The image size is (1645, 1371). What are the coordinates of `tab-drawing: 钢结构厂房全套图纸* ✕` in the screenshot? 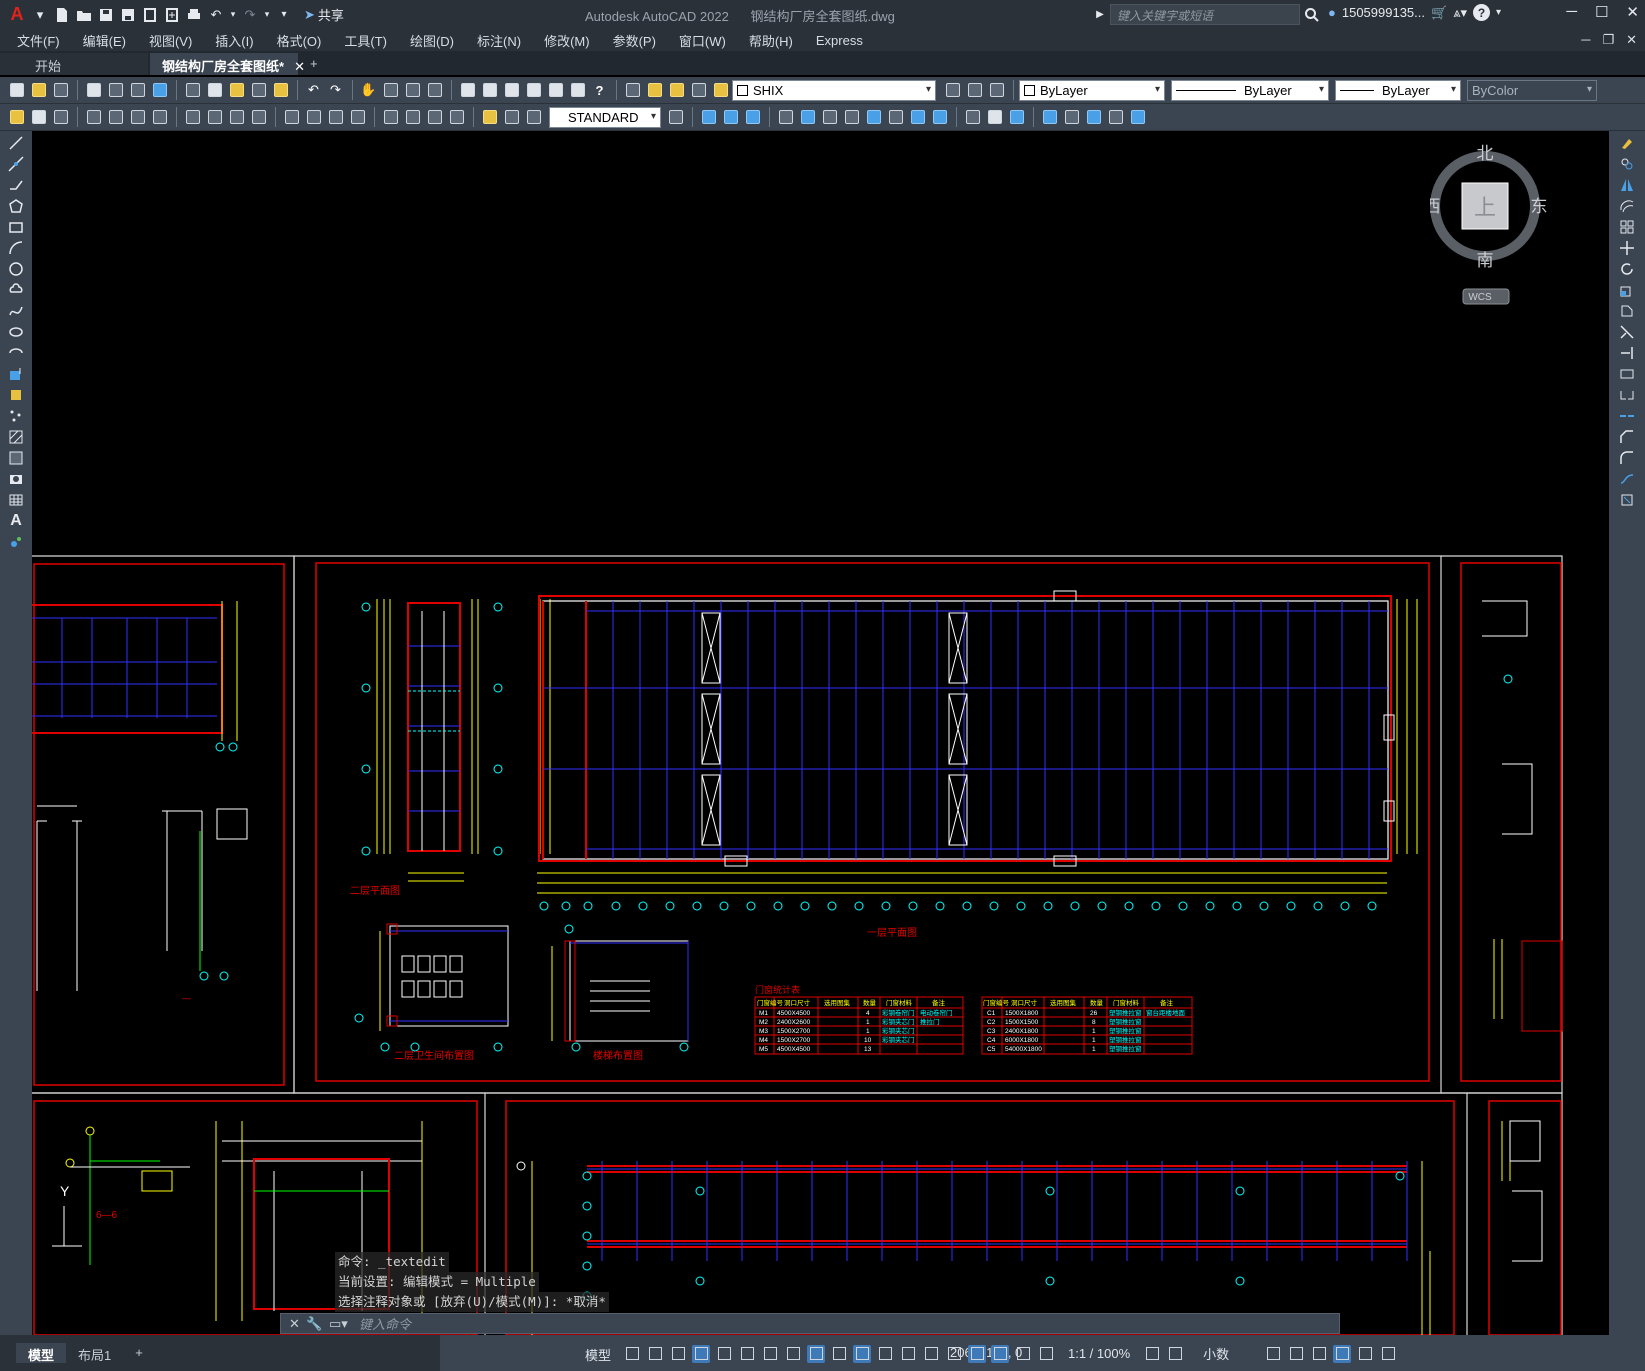 It's located at (227, 64).